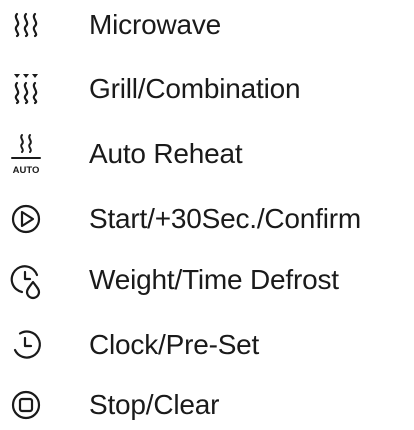 Image resolution: width=414 pixels, height=430 pixels. I want to click on auto-icon-text: AUTO, so click(26, 170).